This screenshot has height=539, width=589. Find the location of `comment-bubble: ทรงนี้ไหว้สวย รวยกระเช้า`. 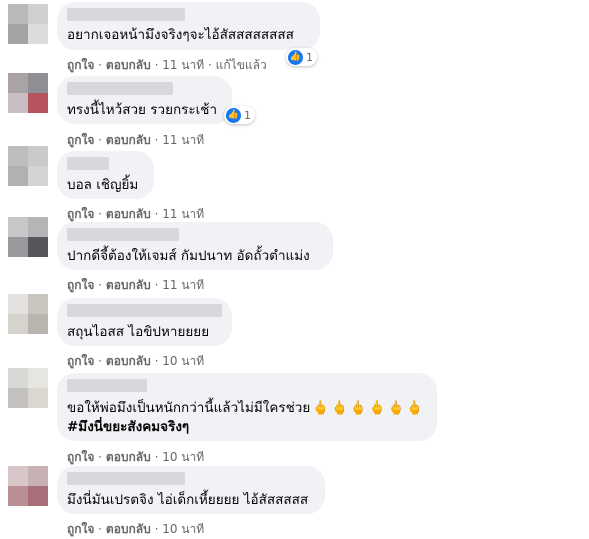

comment-bubble: ทรงนี้ไหว้สวย รวยกระเช้า is located at coordinates (144, 100).